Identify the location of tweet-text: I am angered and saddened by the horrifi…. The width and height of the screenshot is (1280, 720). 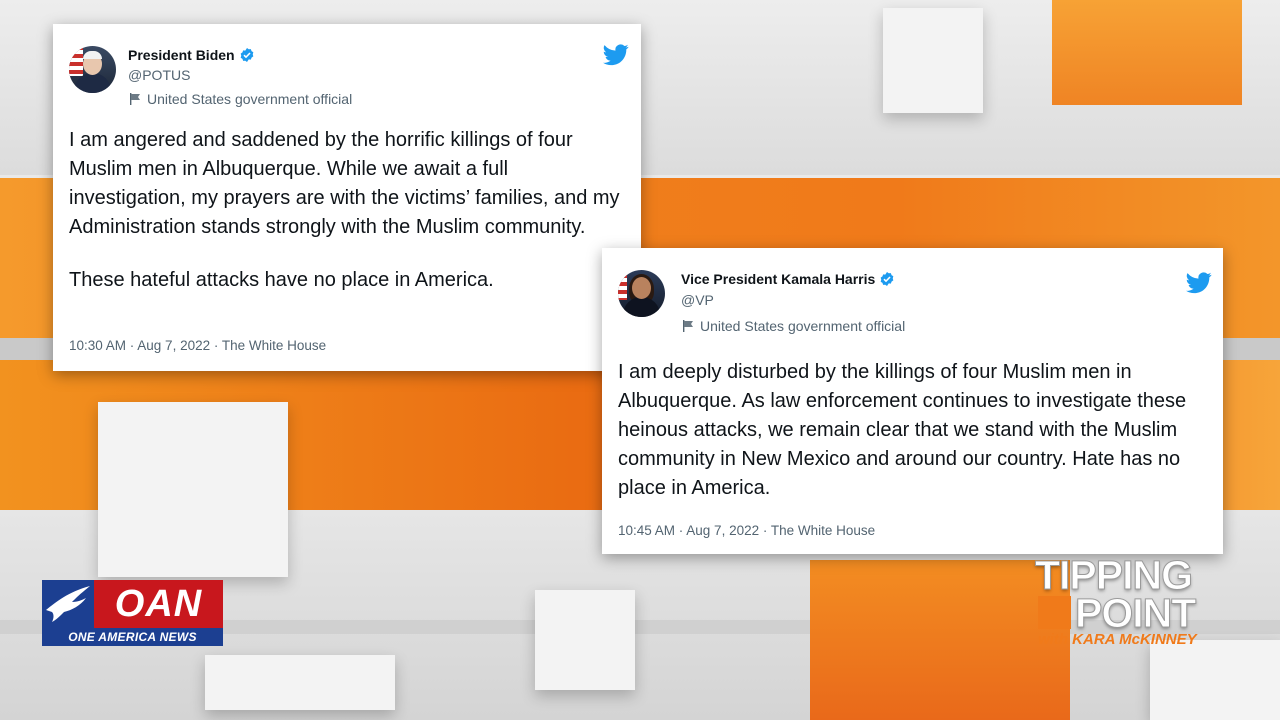
(349, 210).